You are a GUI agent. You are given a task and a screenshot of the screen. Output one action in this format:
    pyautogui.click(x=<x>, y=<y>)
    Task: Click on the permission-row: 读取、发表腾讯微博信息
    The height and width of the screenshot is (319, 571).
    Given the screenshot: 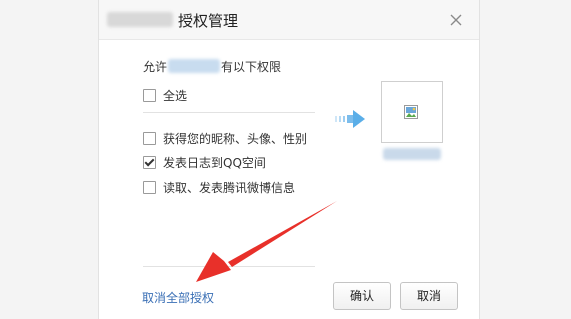 What is the action you would take?
    pyautogui.click(x=219, y=187)
    